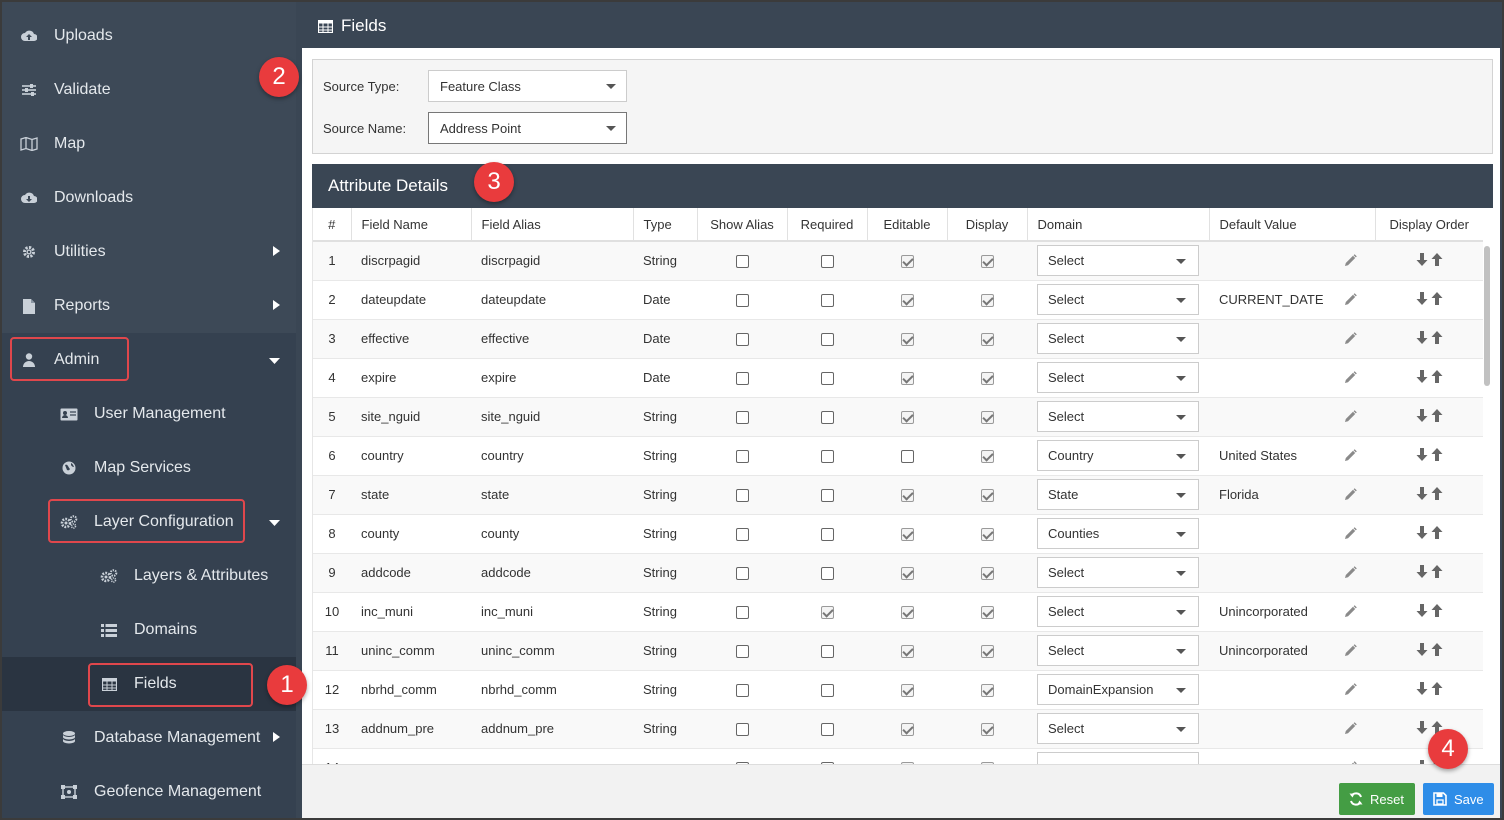  What do you see at coordinates (1377, 799) in the screenshot?
I see `reset-button: Reset` at bounding box center [1377, 799].